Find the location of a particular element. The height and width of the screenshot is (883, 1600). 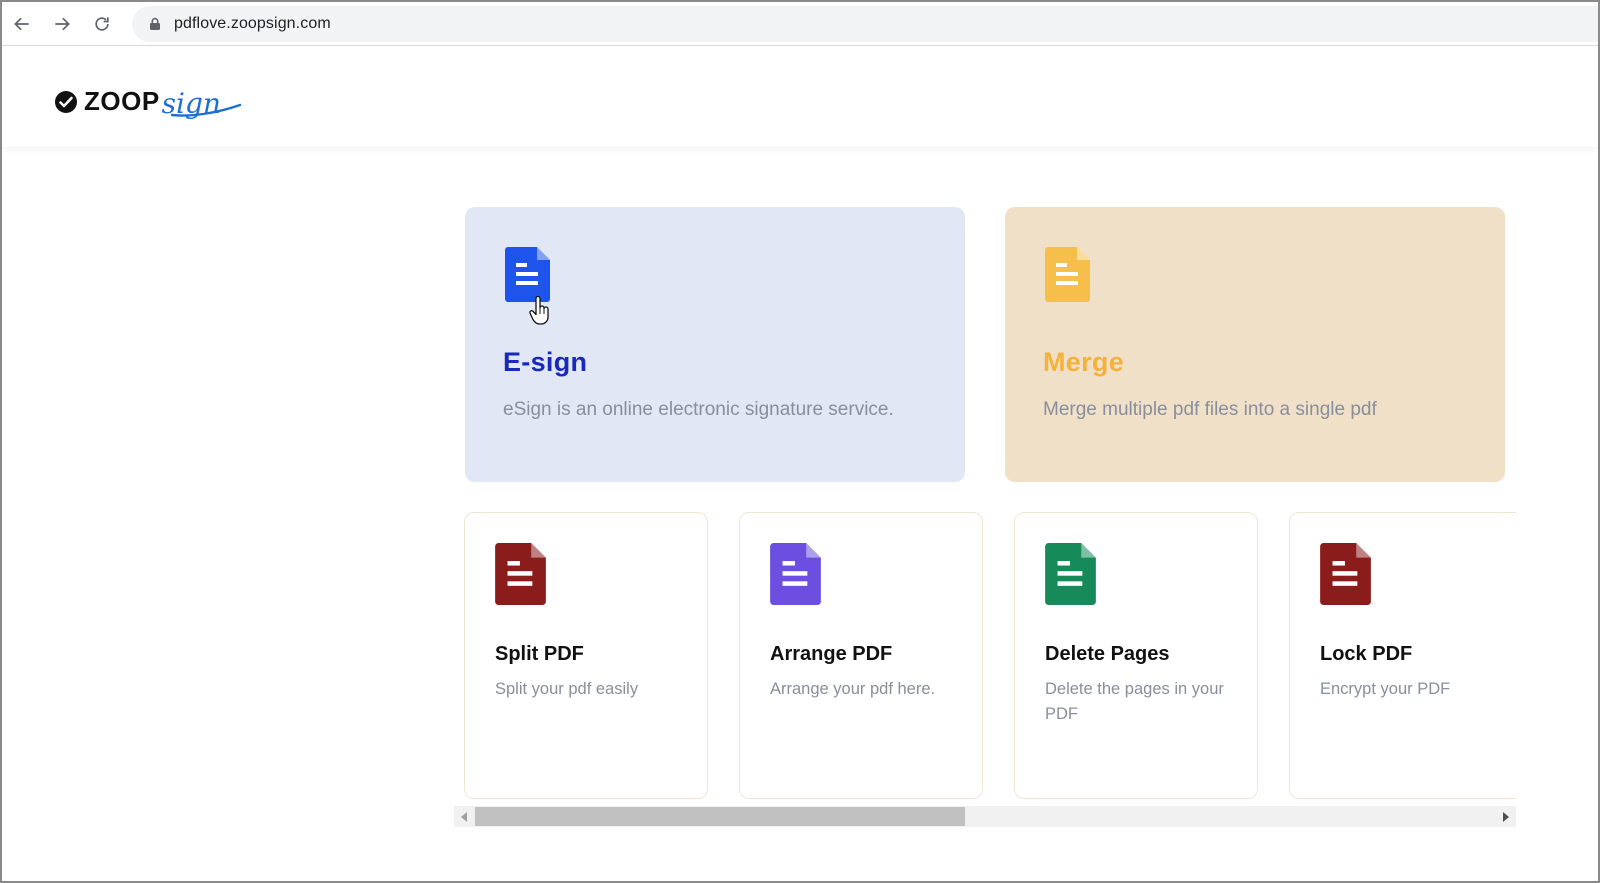

lock-icon is located at coordinates (155, 24).